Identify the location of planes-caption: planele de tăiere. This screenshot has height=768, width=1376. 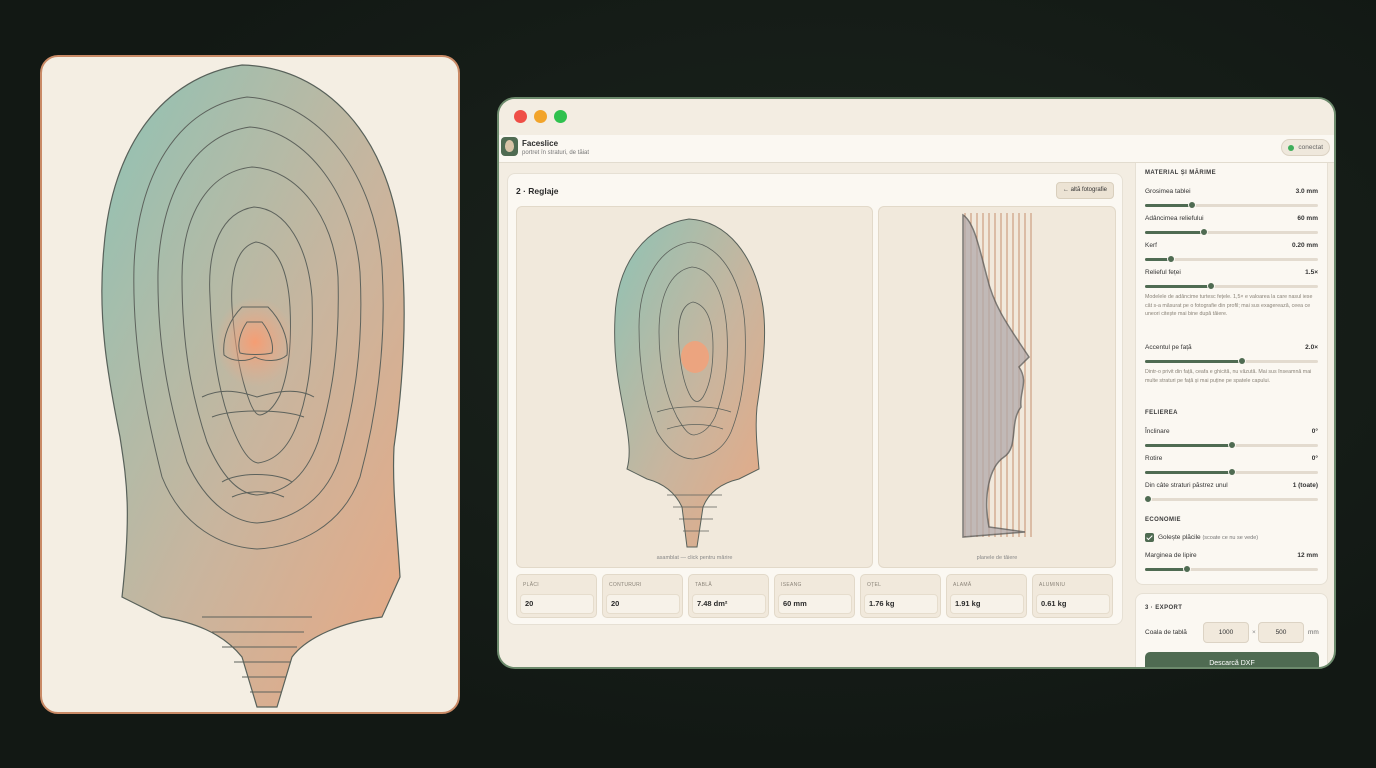
(997, 558).